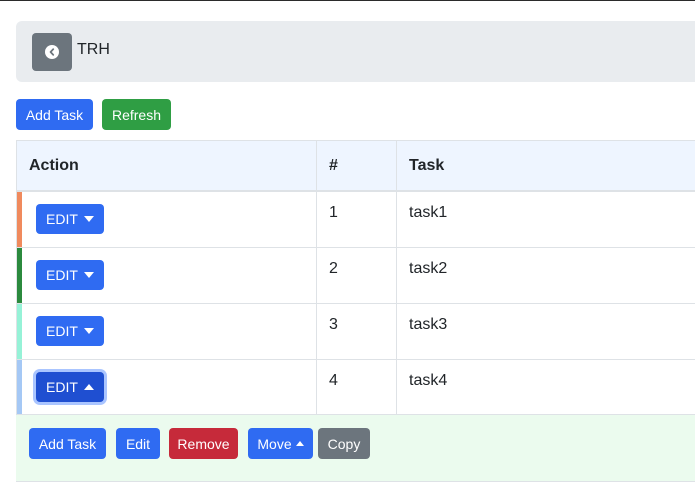 This screenshot has width=695, height=502. What do you see at coordinates (427, 165) in the screenshot?
I see `column-header-task: Task` at bounding box center [427, 165].